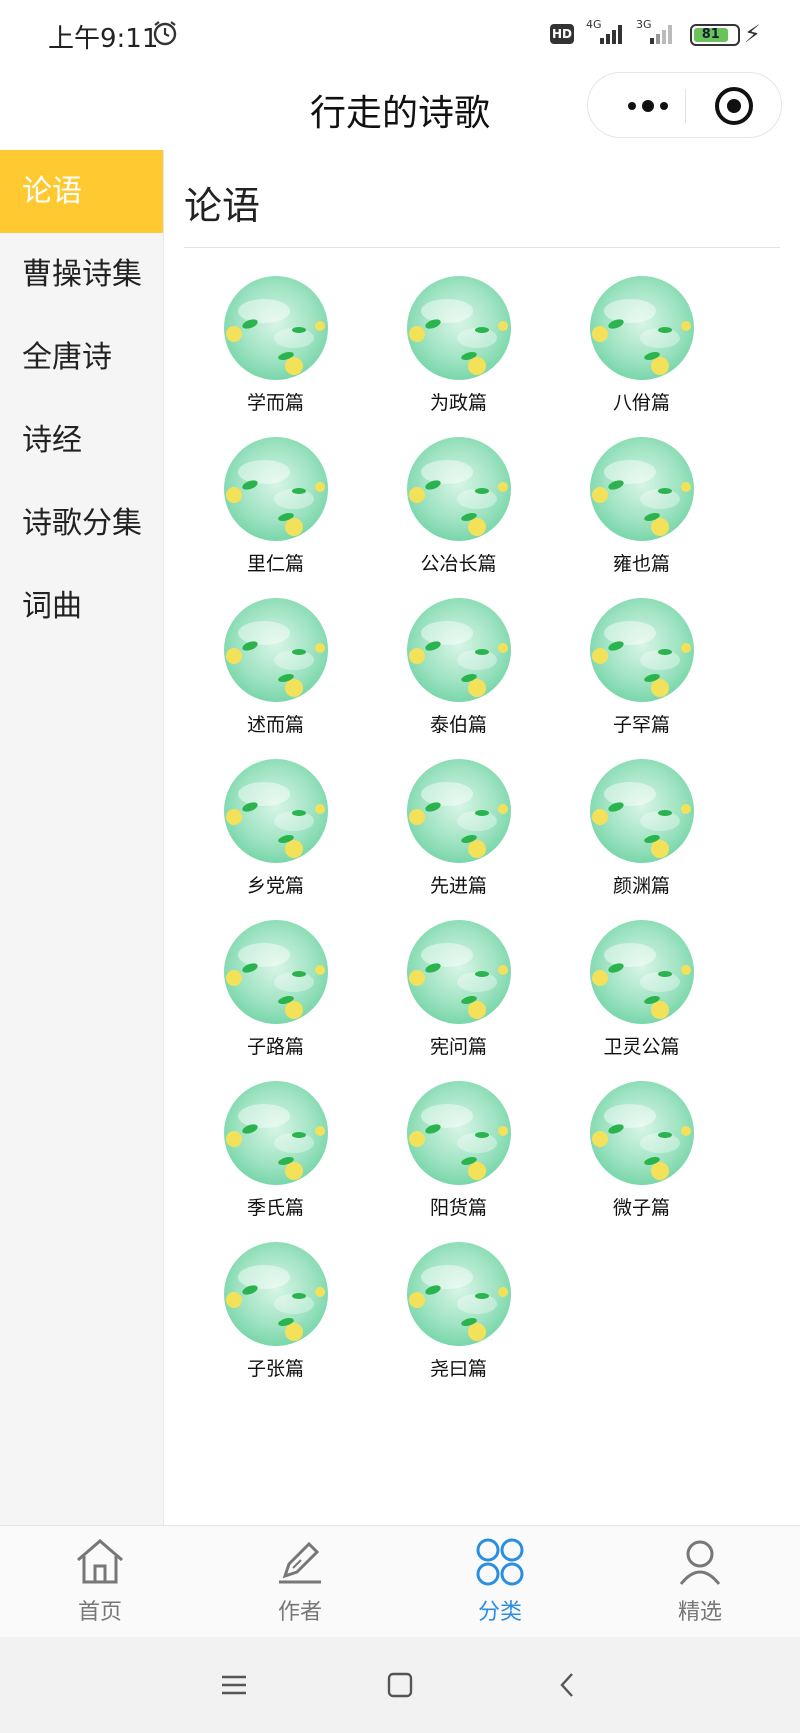  Describe the element at coordinates (81, 191) in the screenshot. I see `sidebar-item-lunyu: 论语` at that location.